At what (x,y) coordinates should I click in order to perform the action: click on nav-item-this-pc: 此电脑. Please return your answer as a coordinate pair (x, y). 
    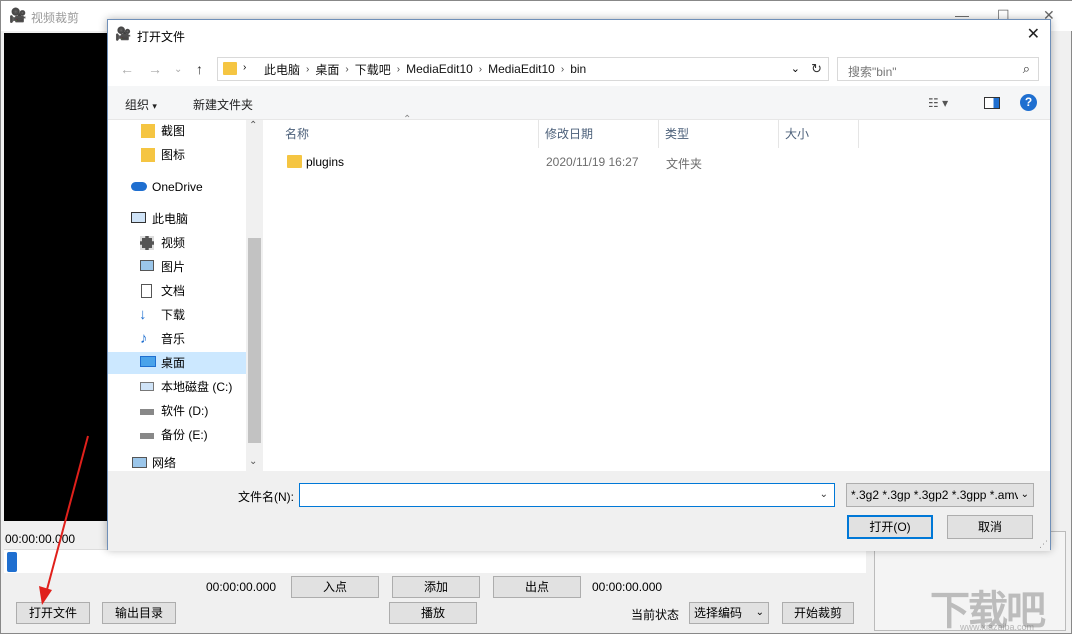
    Looking at the image, I should click on (177, 219).